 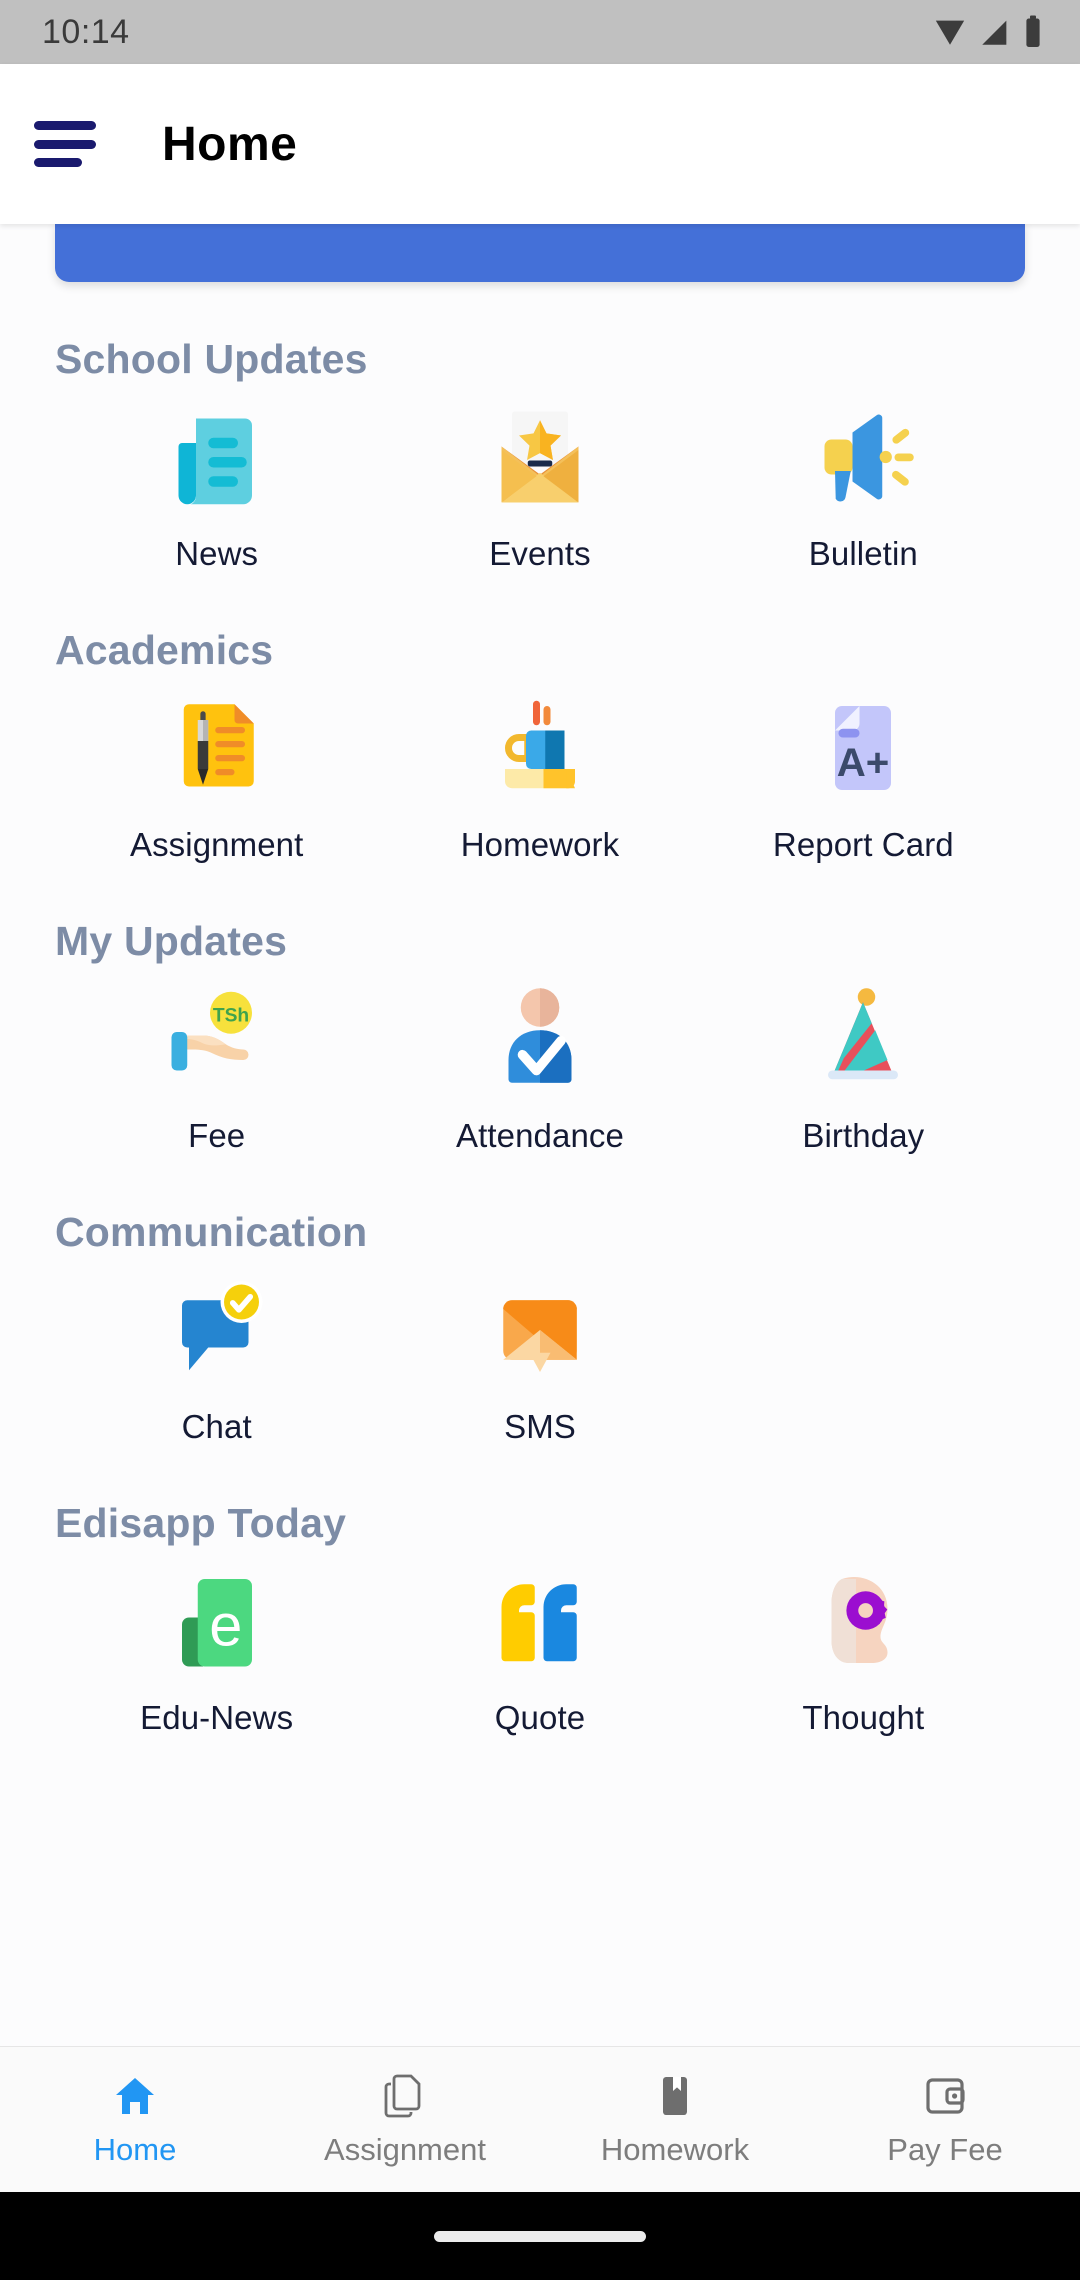 I want to click on orange-envelope-icon, so click(x=540, y=1330).